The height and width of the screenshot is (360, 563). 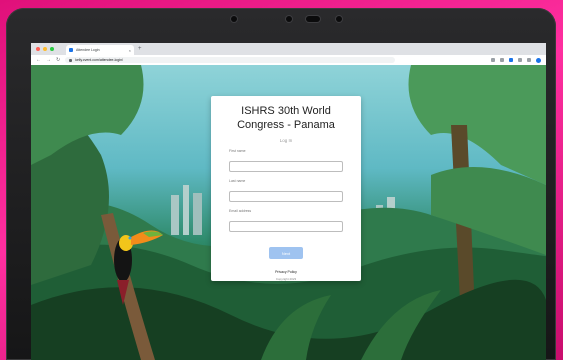 I want to click on next-button: Next, so click(x=286, y=253).